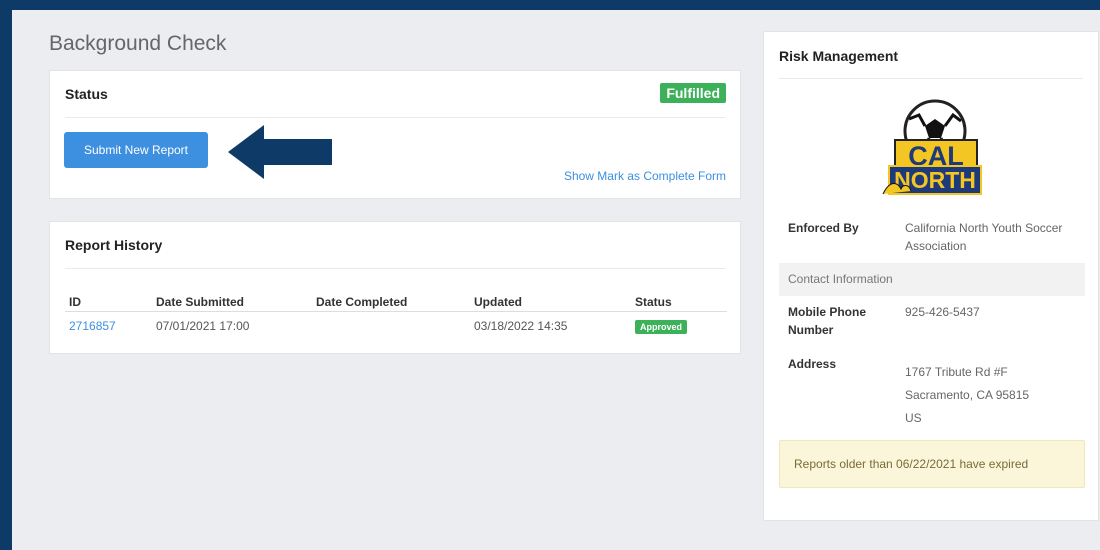 Image resolution: width=1100 pixels, height=550 pixels. Describe the element at coordinates (823, 228) in the screenshot. I see `enforced-by-label: Enforced By` at that location.